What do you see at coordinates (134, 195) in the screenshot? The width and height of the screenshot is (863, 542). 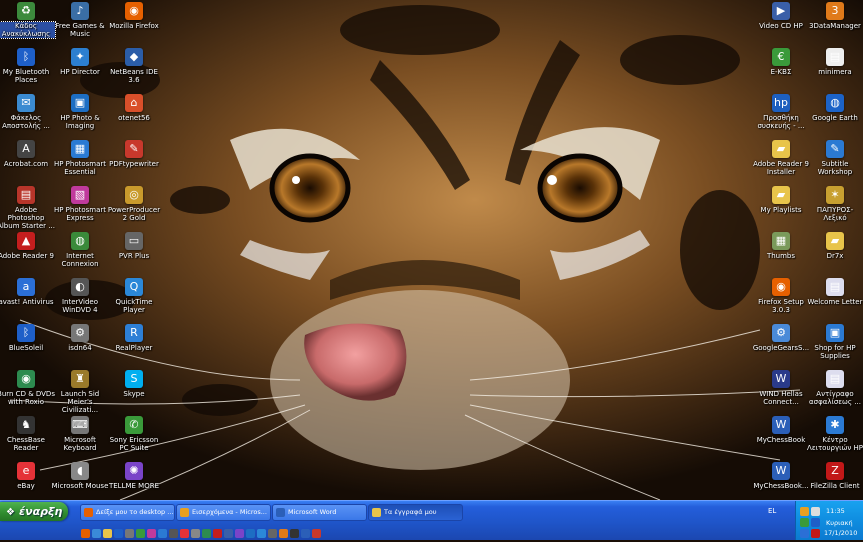 I see `powerproducer-icon: ◎` at bounding box center [134, 195].